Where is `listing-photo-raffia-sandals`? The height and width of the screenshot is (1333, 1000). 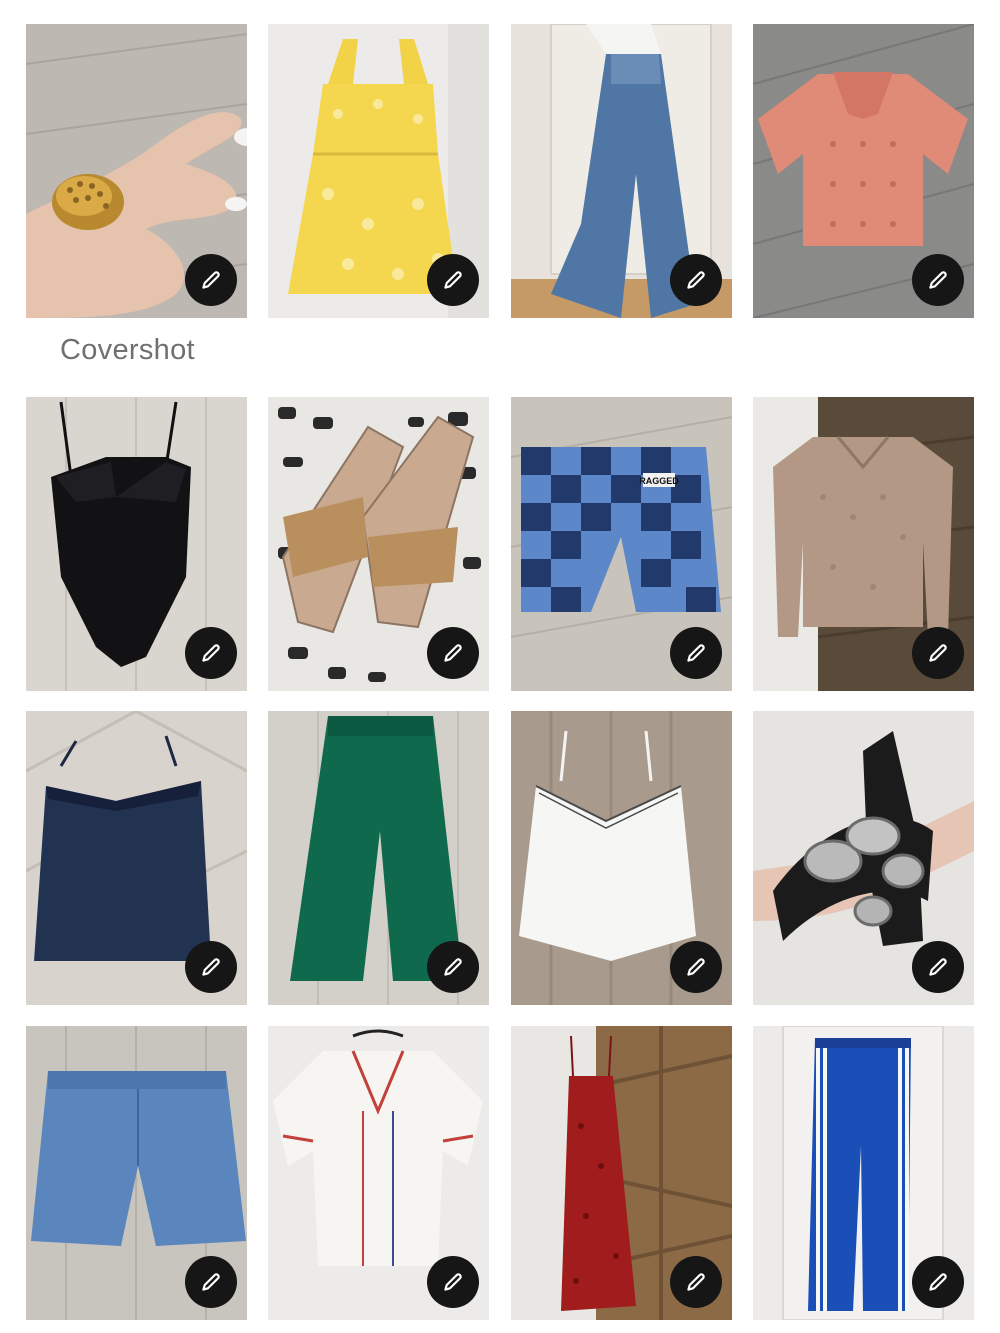
listing-photo-raffia-sandals is located at coordinates (378, 544).